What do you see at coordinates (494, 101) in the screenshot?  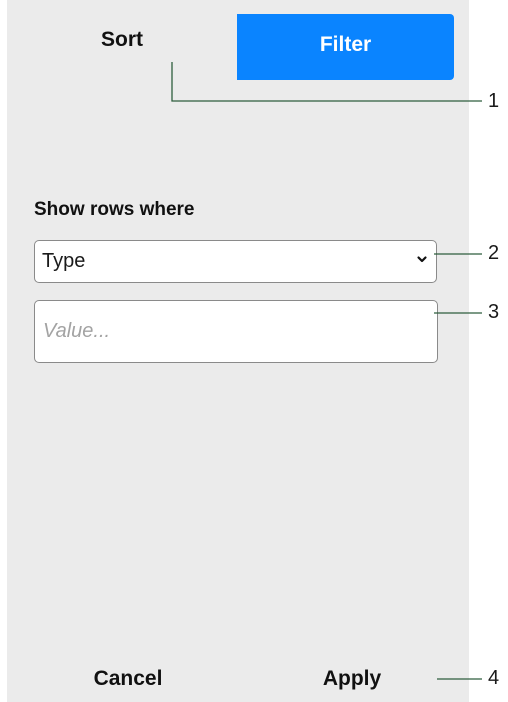 I see `callout-number-1: 1` at bounding box center [494, 101].